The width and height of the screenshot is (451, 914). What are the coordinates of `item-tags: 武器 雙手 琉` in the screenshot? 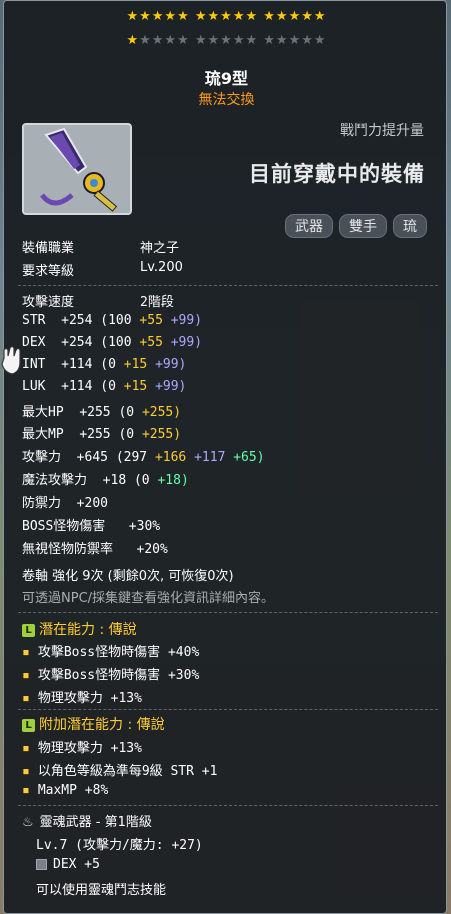 It's located at (356, 226).